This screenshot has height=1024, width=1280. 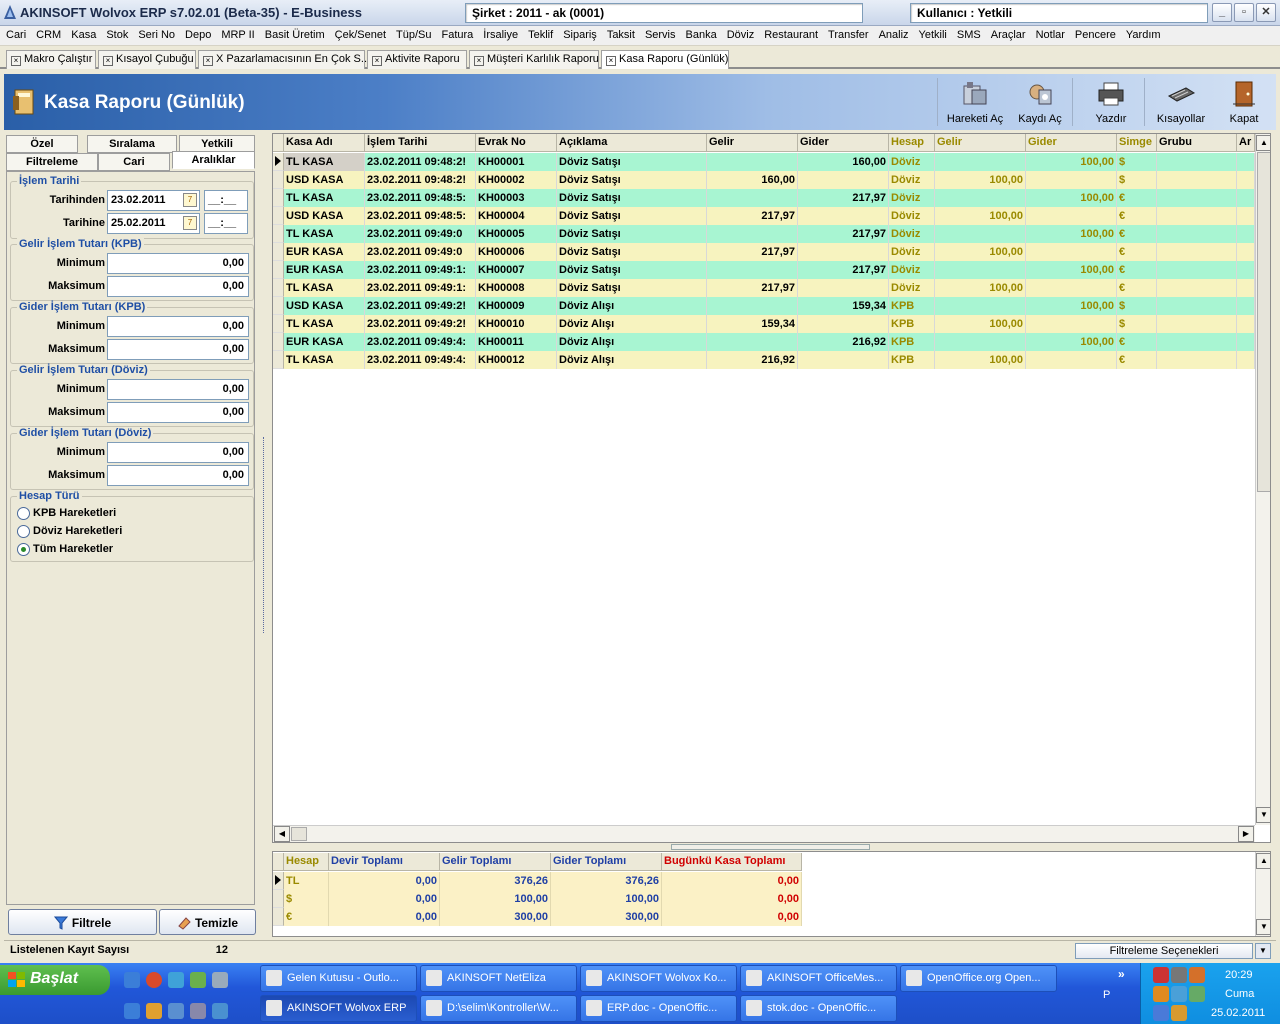 What do you see at coordinates (912, 360) in the screenshot?
I see `table-cell: KPB` at bounding box center [912, 360].